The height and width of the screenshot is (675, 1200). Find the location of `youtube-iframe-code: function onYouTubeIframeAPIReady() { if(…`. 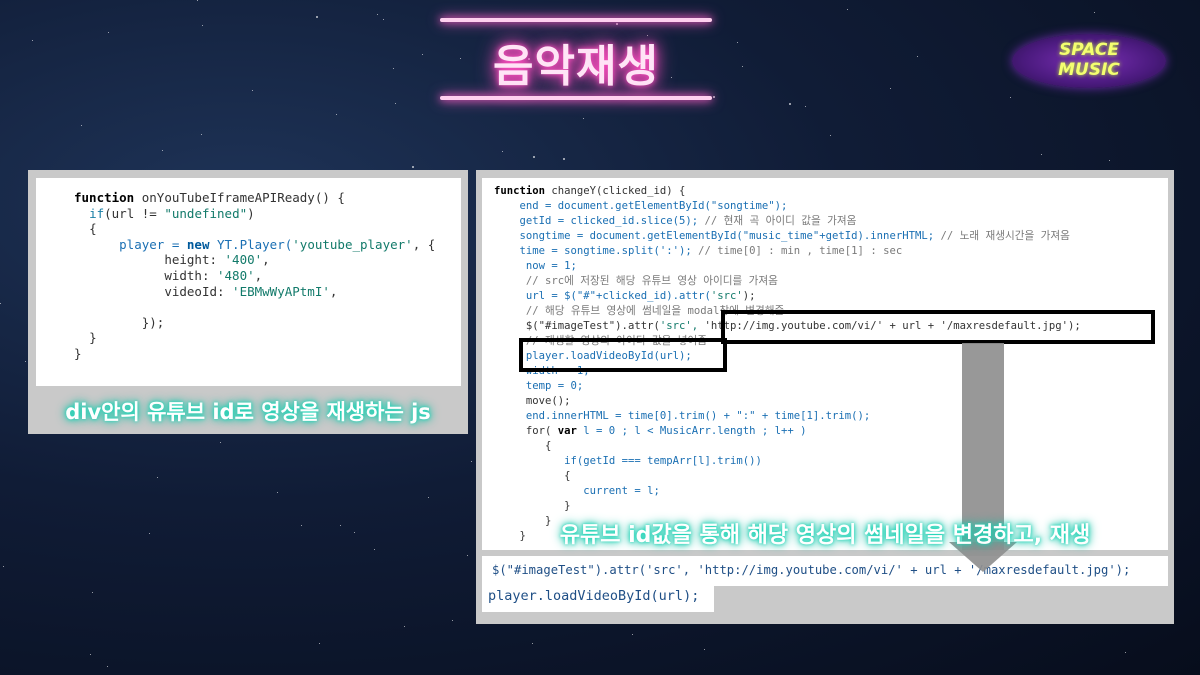

youtube-iframe-code: function onYouTubeIframeAPIReady() { if(… is located at coordinates (255, 275).